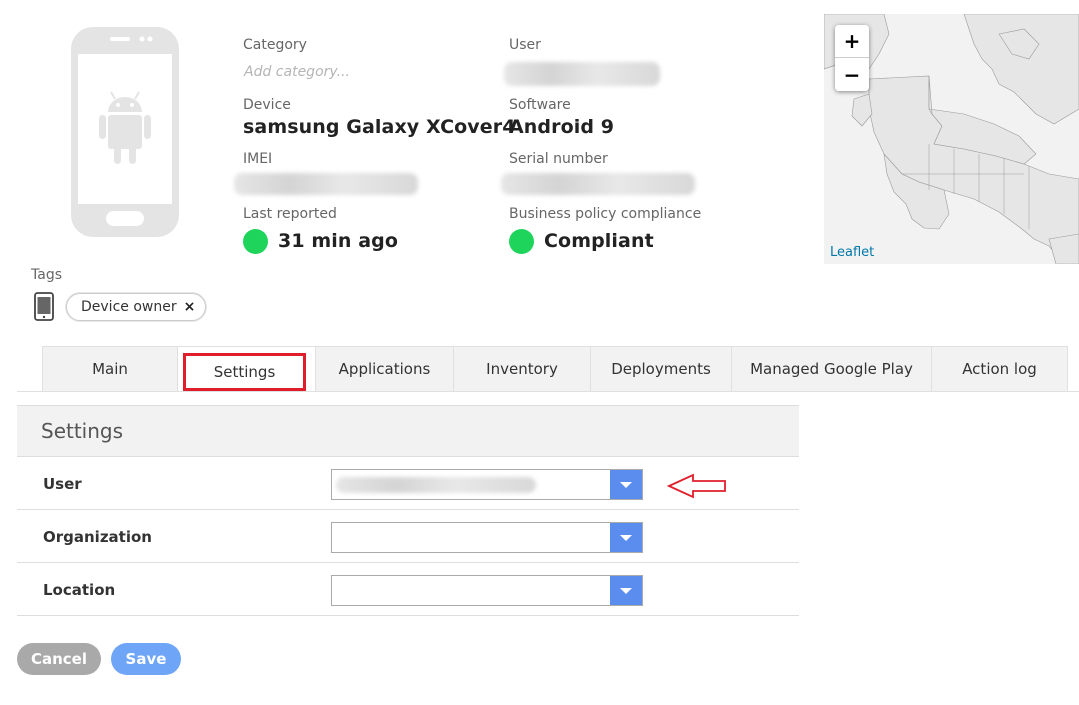 The height and width of the screenshot is (705, 1079). I want to click on tag-label: Device owner, so click(129, 307).